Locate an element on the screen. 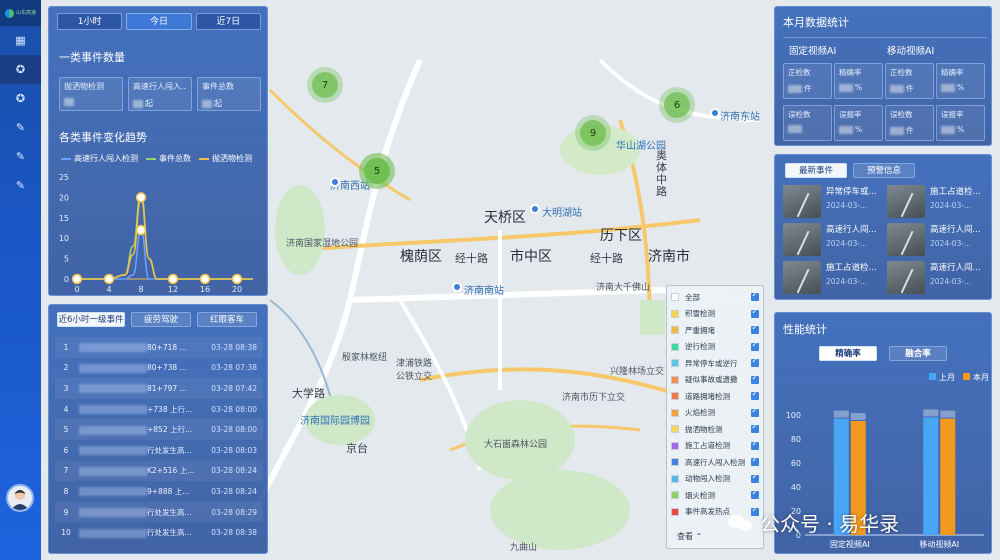 The image size is (1000, 560). layer-toggle: 道路拥堵检测 is located at coordinates (715, 396).